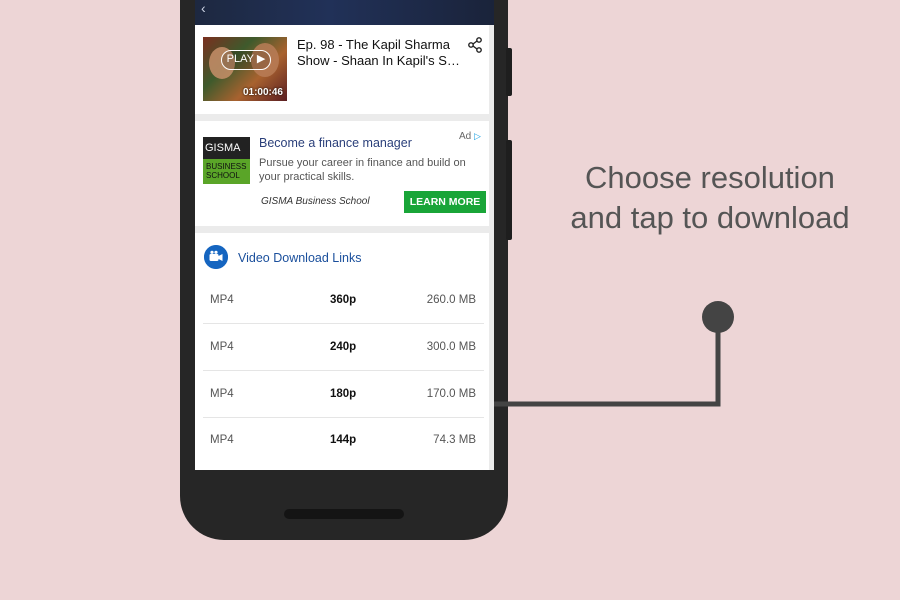 This screenshot has width=900, height=600. Describe the element at coordinates (718, 317) in the screenshot. I see `callout-dot` at that location.